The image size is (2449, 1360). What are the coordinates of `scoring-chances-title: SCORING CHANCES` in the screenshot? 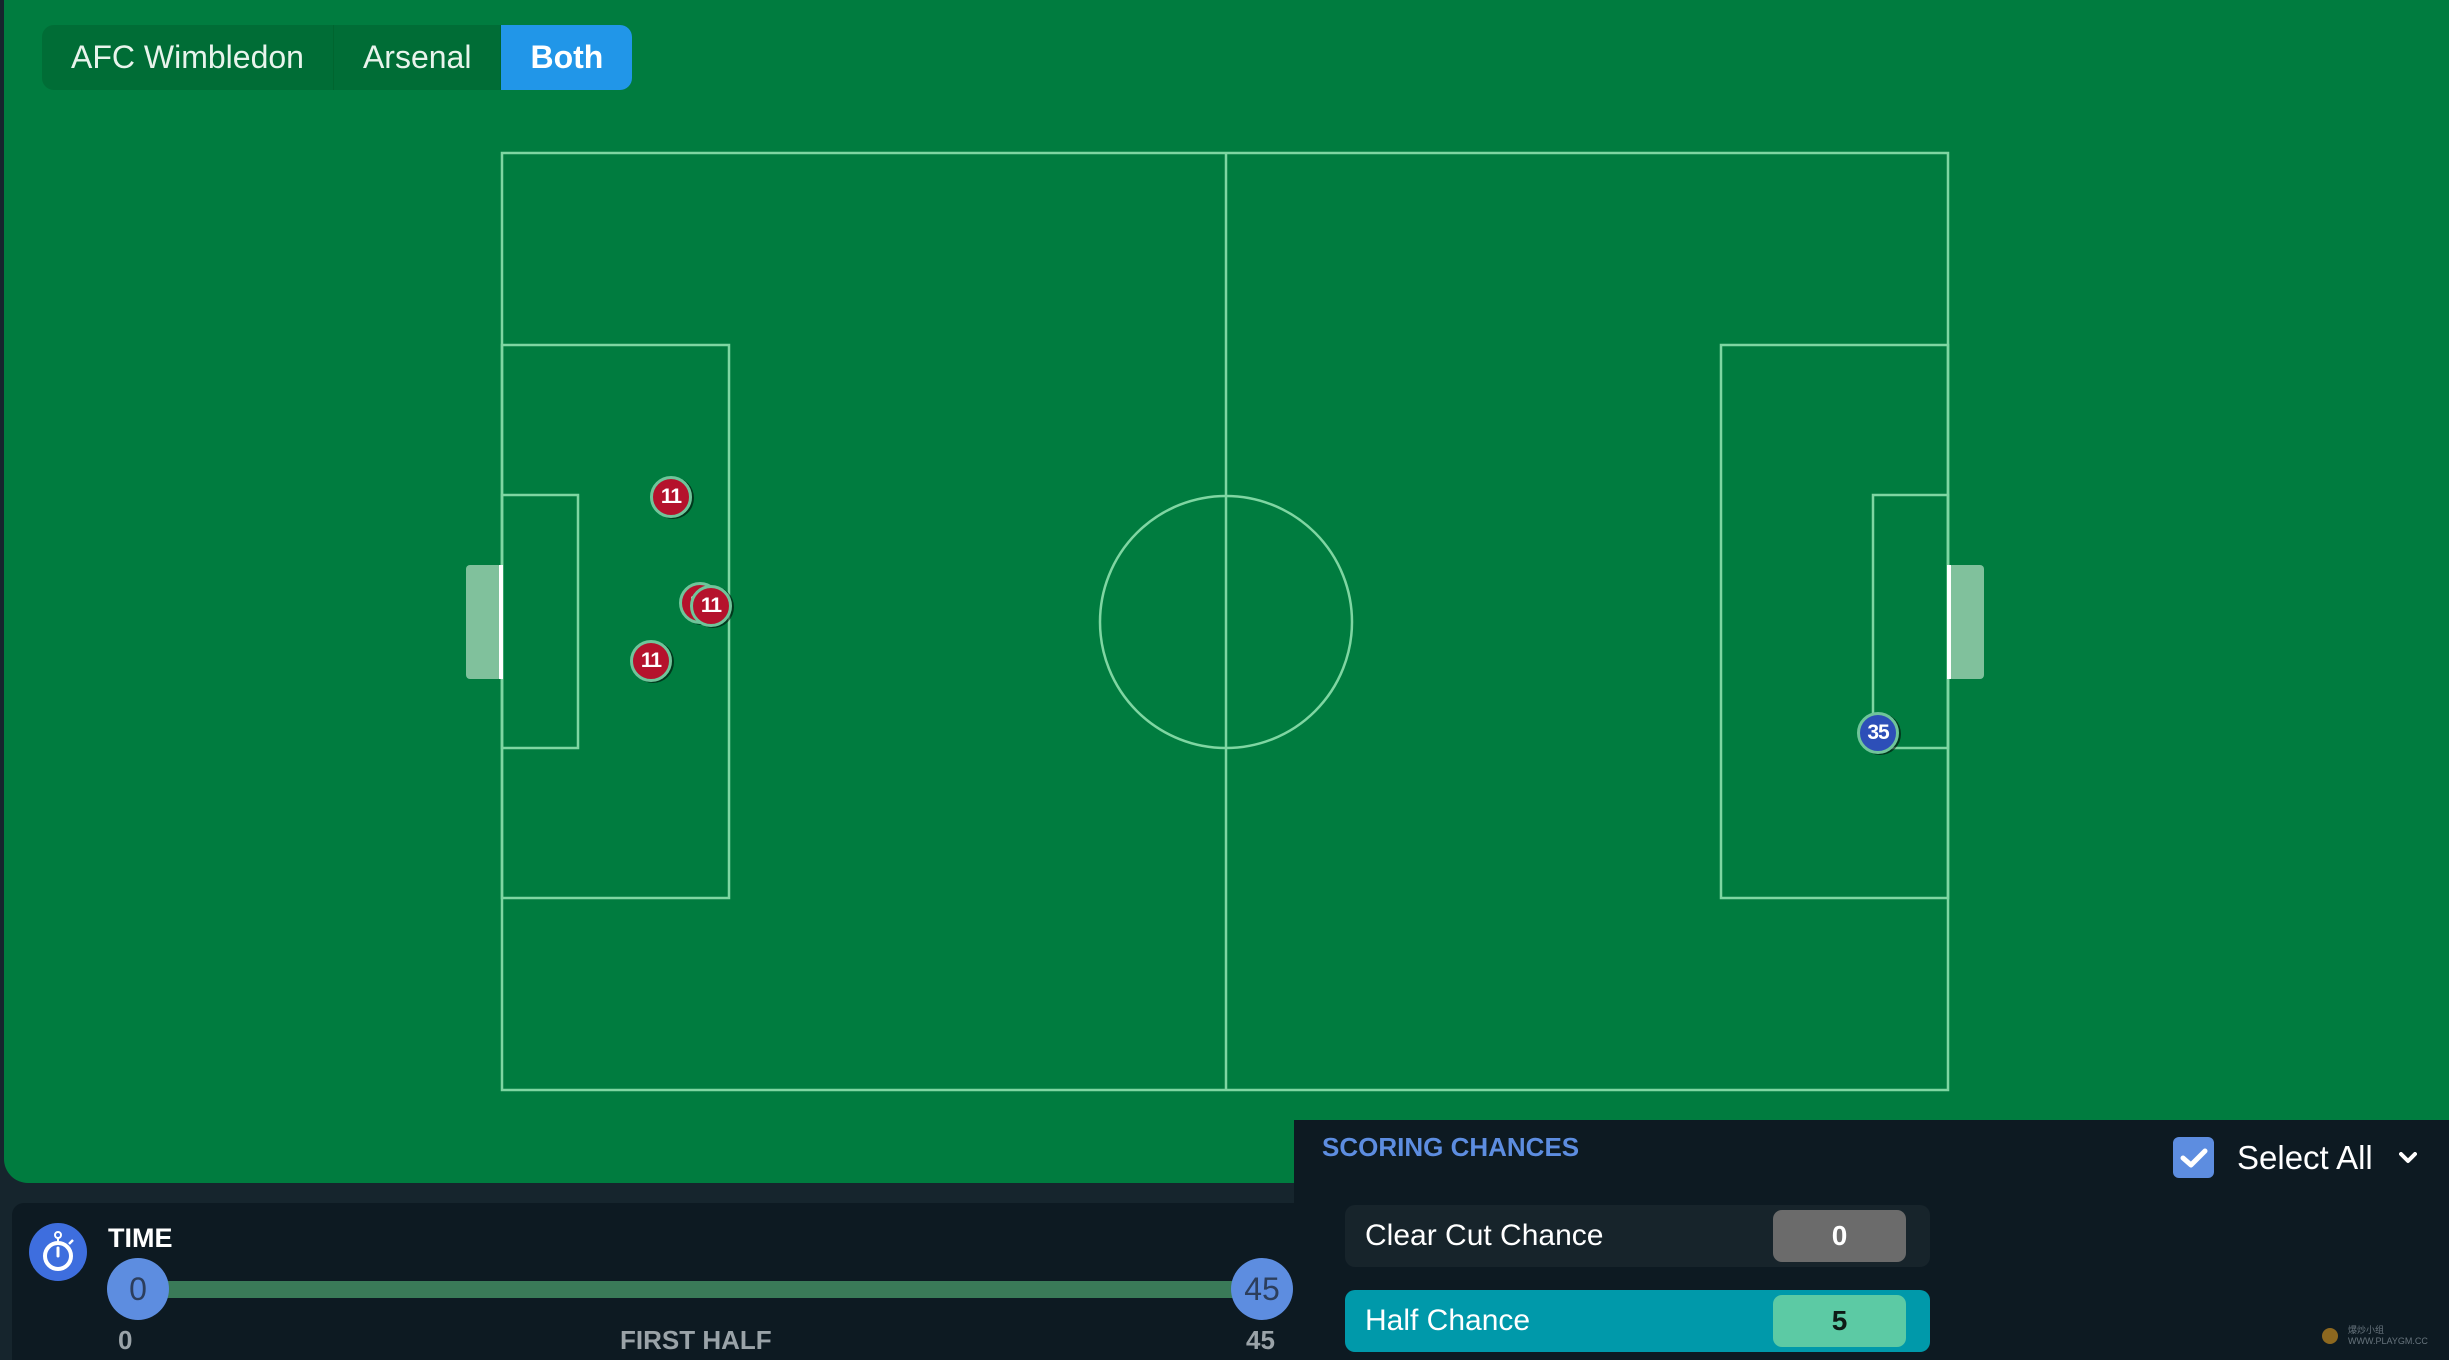 It's located at (1451, 1147).